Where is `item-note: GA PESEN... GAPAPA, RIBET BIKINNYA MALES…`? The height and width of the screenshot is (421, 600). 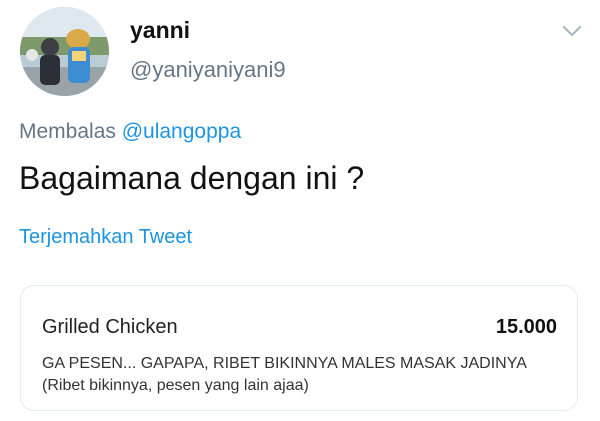
item-note: GA PESEN... GAPAPA, RIBET BIKINNYA MALES… is located at coordinates (284, 374).